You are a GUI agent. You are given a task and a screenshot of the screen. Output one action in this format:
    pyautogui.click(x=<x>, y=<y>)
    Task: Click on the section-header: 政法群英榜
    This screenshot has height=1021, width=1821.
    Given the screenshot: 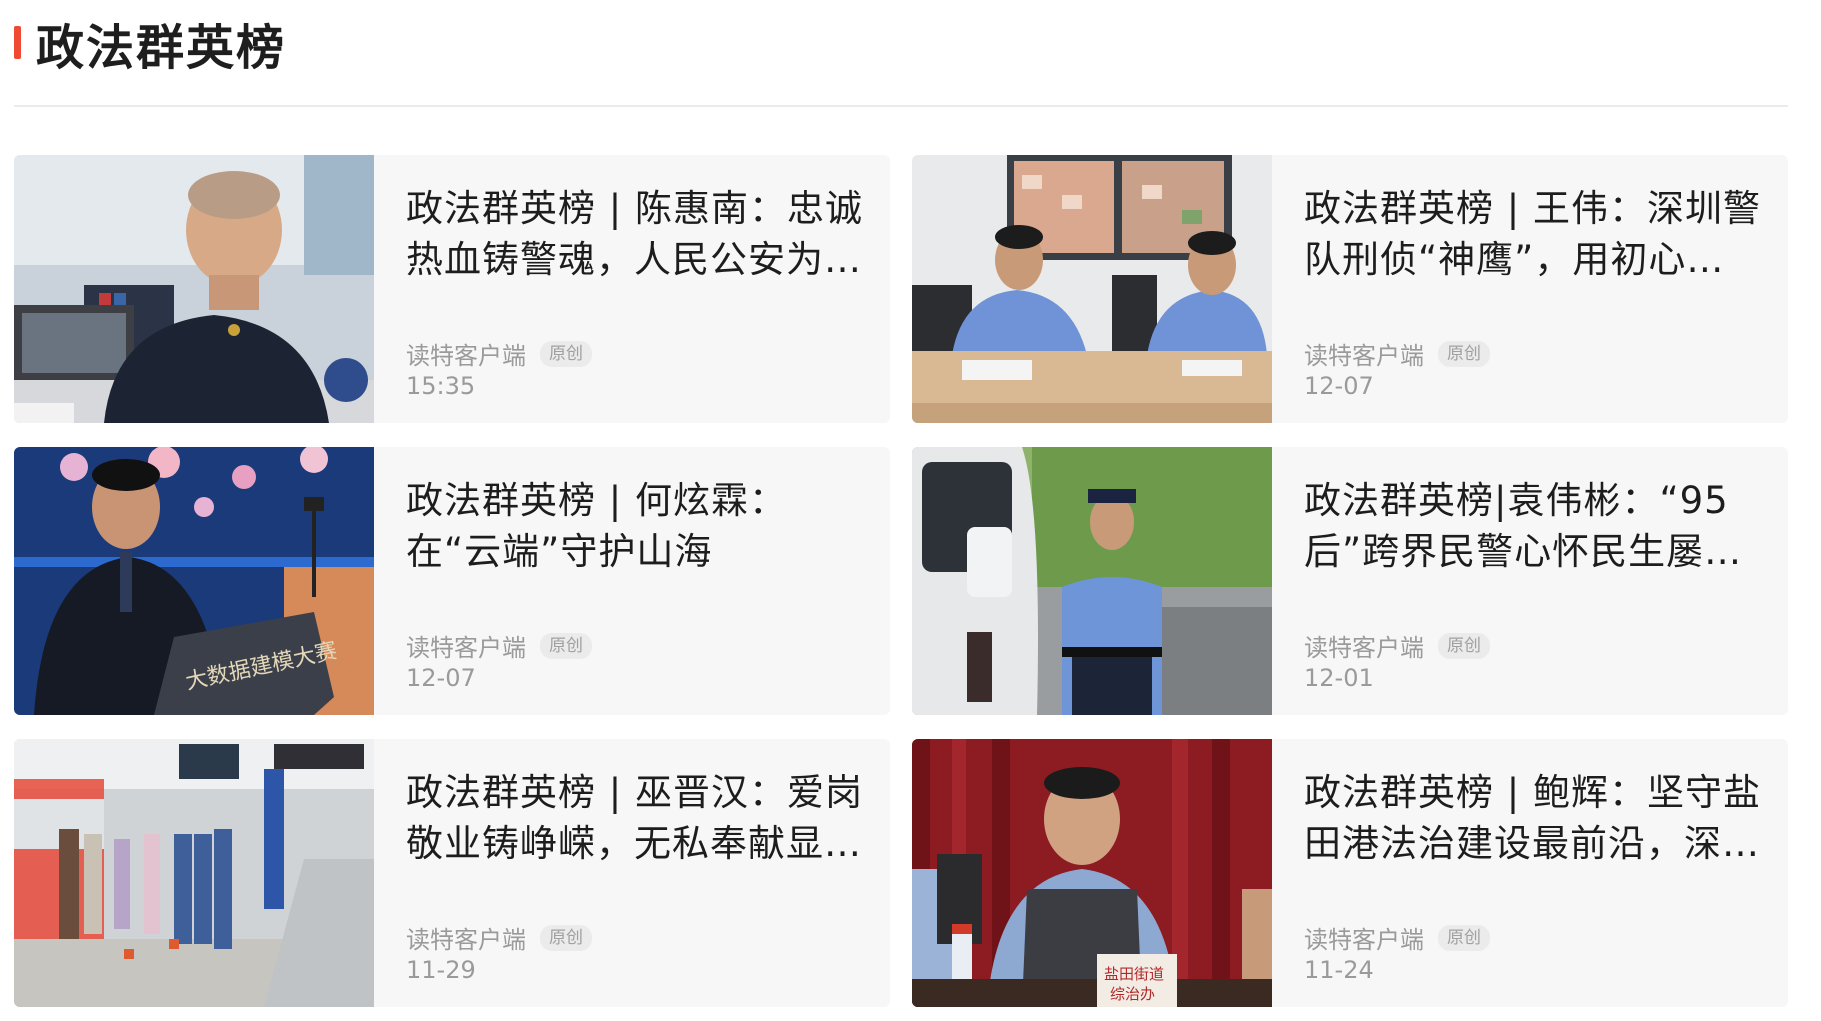 What is the action you would take?
    pyautogui.click(x=901, y=53)
    